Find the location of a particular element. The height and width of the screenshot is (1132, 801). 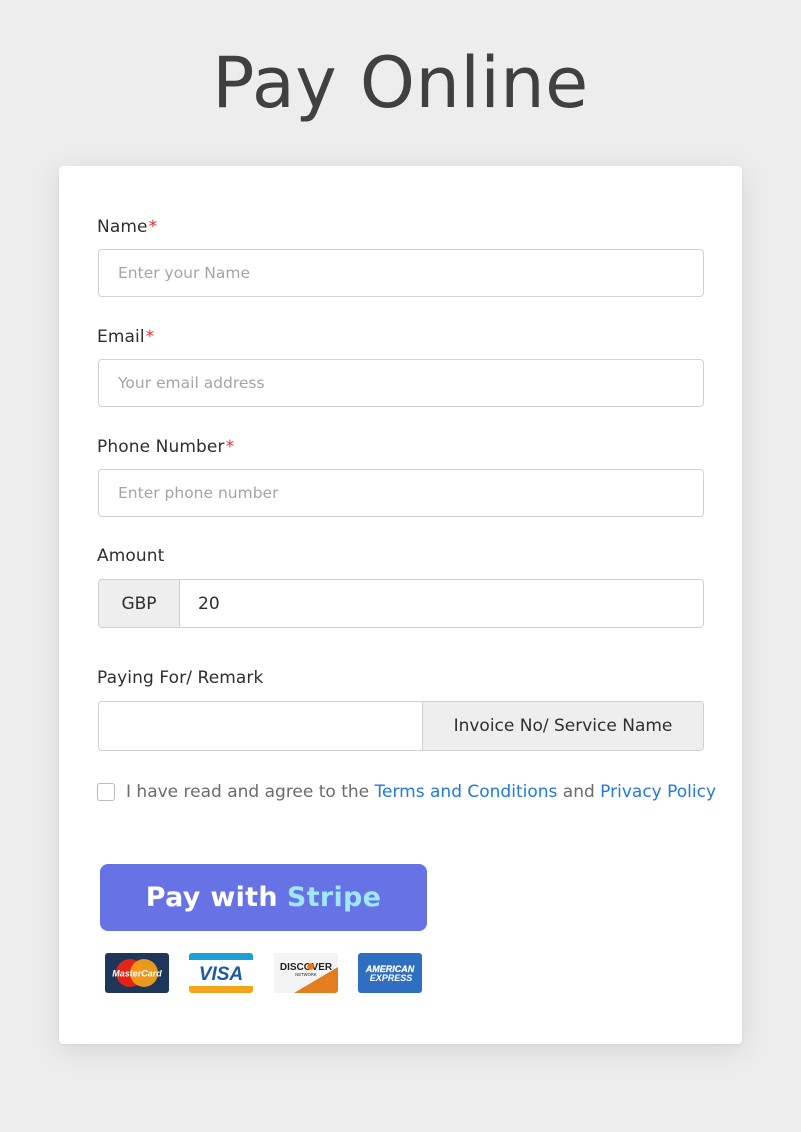

mastercard-text: MasterCard is located at coordinates (137, 974).